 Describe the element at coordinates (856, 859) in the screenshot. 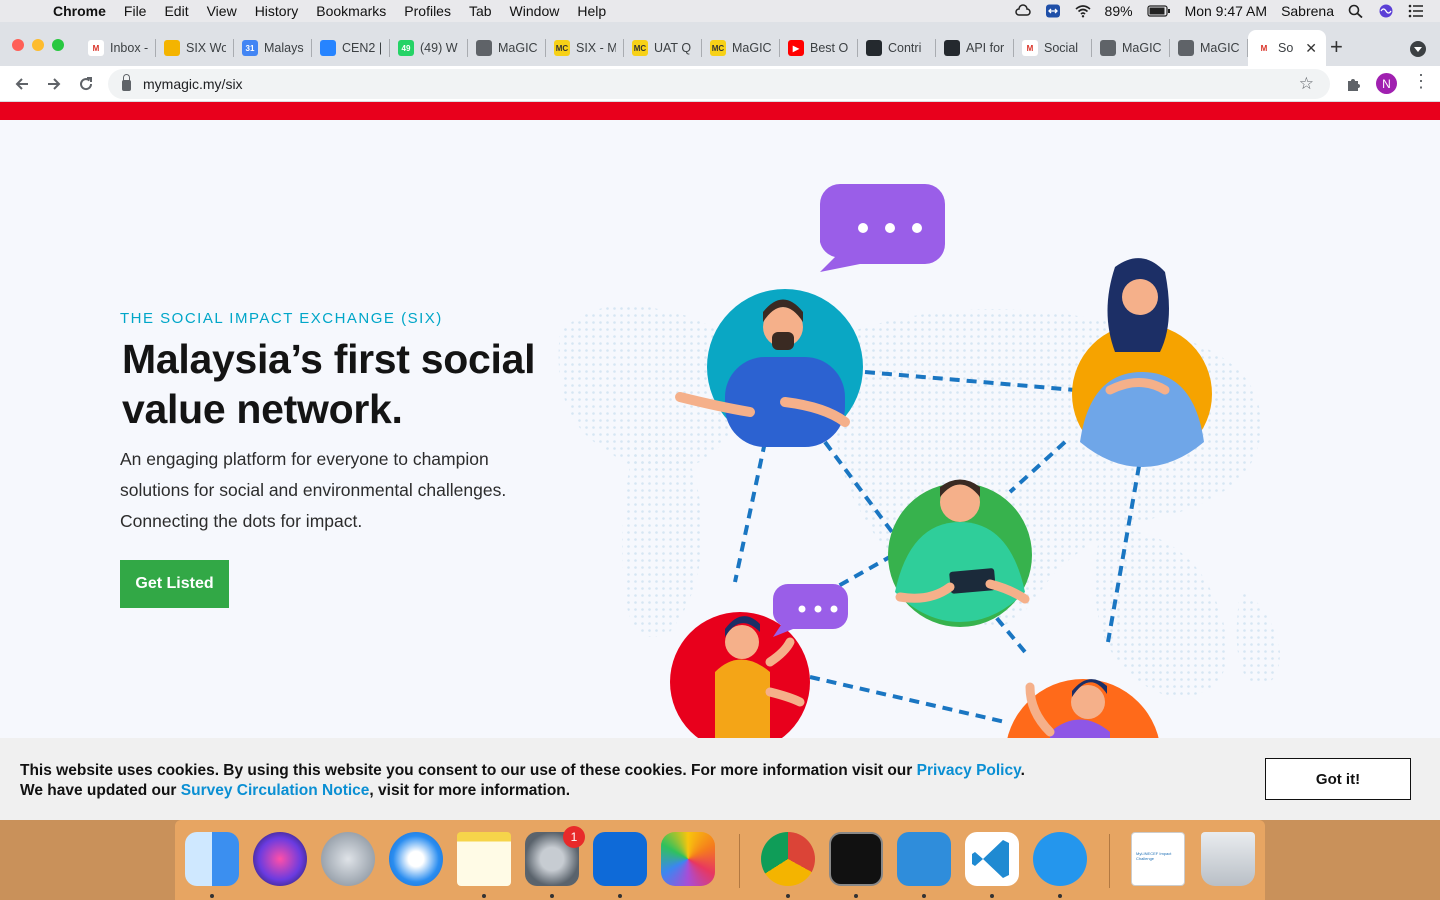

I see `terminal-icon` at that location.